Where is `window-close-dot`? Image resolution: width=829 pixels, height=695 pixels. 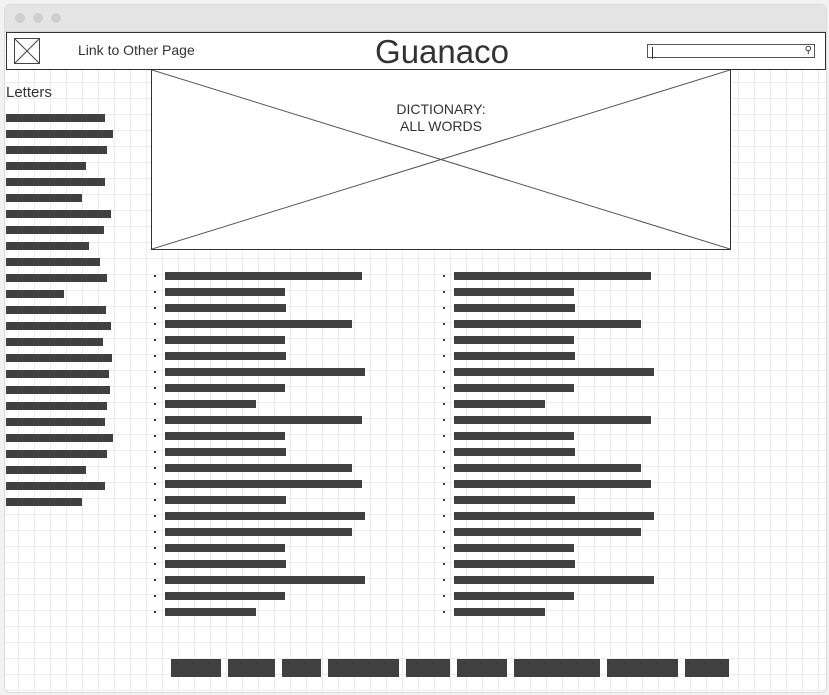 window-close-dot is located at coordinates (20, 18).